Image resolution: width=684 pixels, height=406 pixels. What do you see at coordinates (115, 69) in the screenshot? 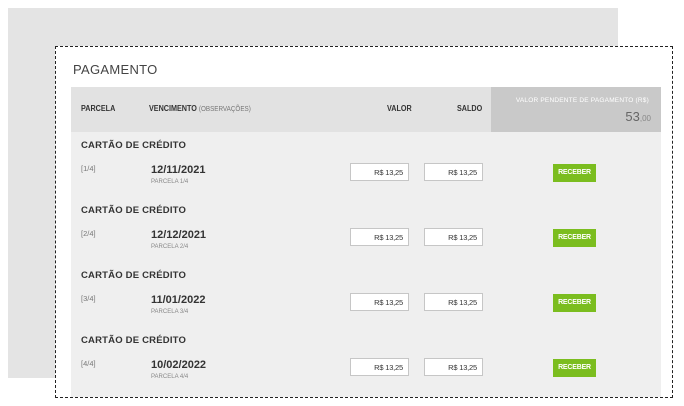
I see `section-title: PAGAMENTO` at bounding box center [115, 69].